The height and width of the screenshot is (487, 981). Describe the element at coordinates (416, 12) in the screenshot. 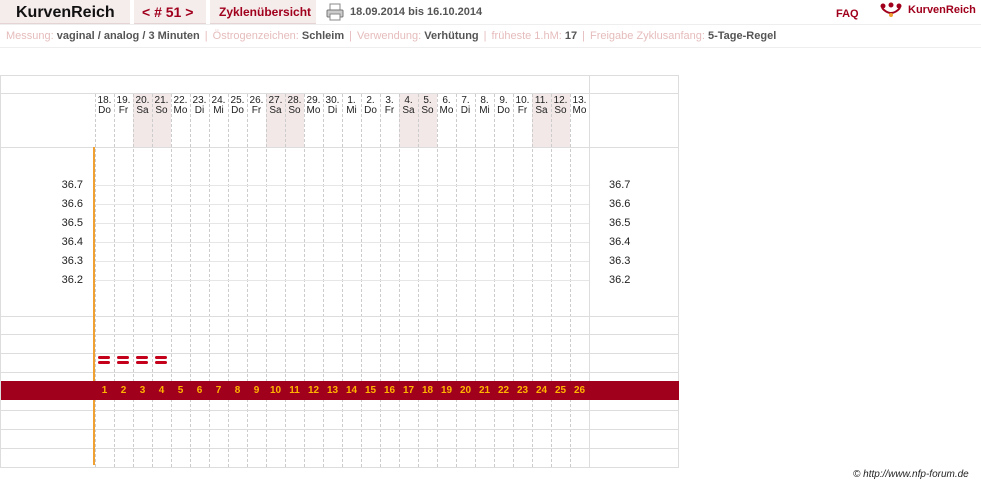

I see `date-range: 18.09.2014 bis 16.10.2014` at that location.